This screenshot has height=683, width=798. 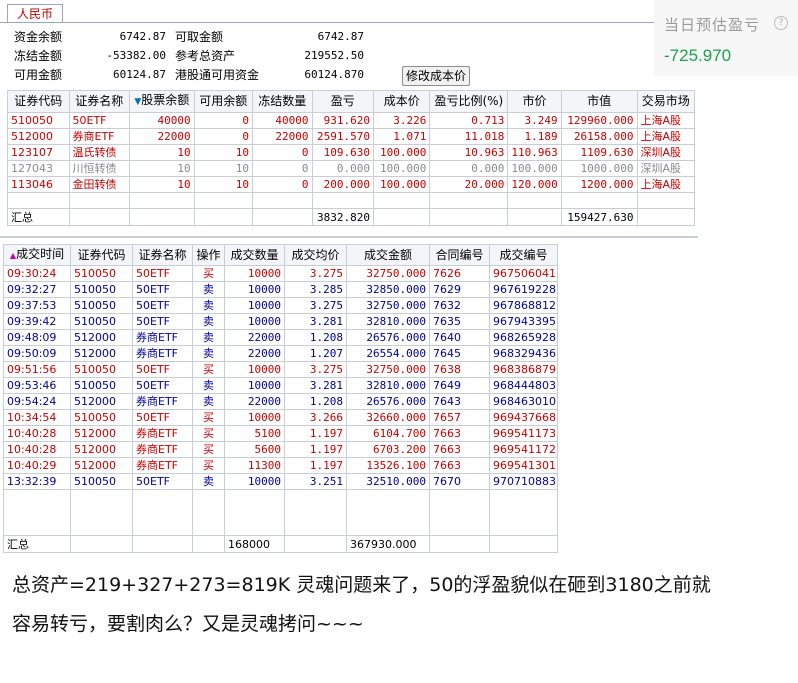 What do you see at coordinates (38, 217) in the screenshot?
I see `summary-cell: 汇总` at bounding box center [38, 217].